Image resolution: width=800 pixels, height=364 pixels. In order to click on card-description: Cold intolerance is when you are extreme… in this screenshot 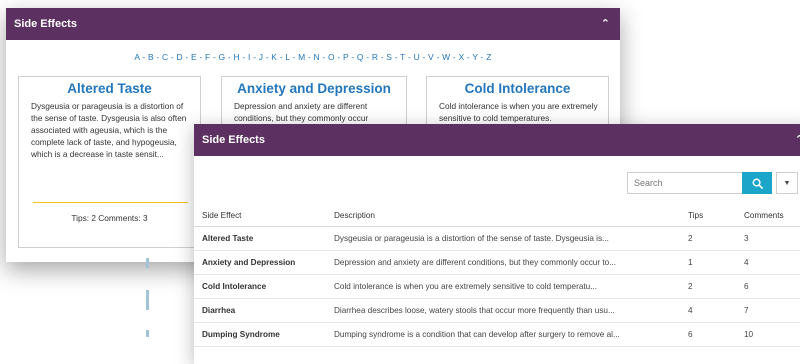, I will do `click(518, 112)`.